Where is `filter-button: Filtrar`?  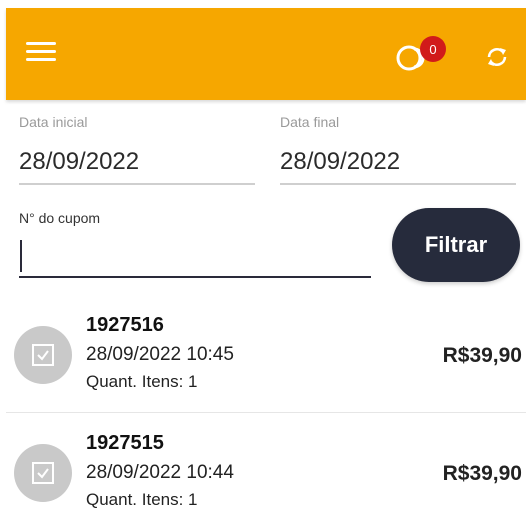
filter-button: Filtrar is located at coordinates (456, 245).